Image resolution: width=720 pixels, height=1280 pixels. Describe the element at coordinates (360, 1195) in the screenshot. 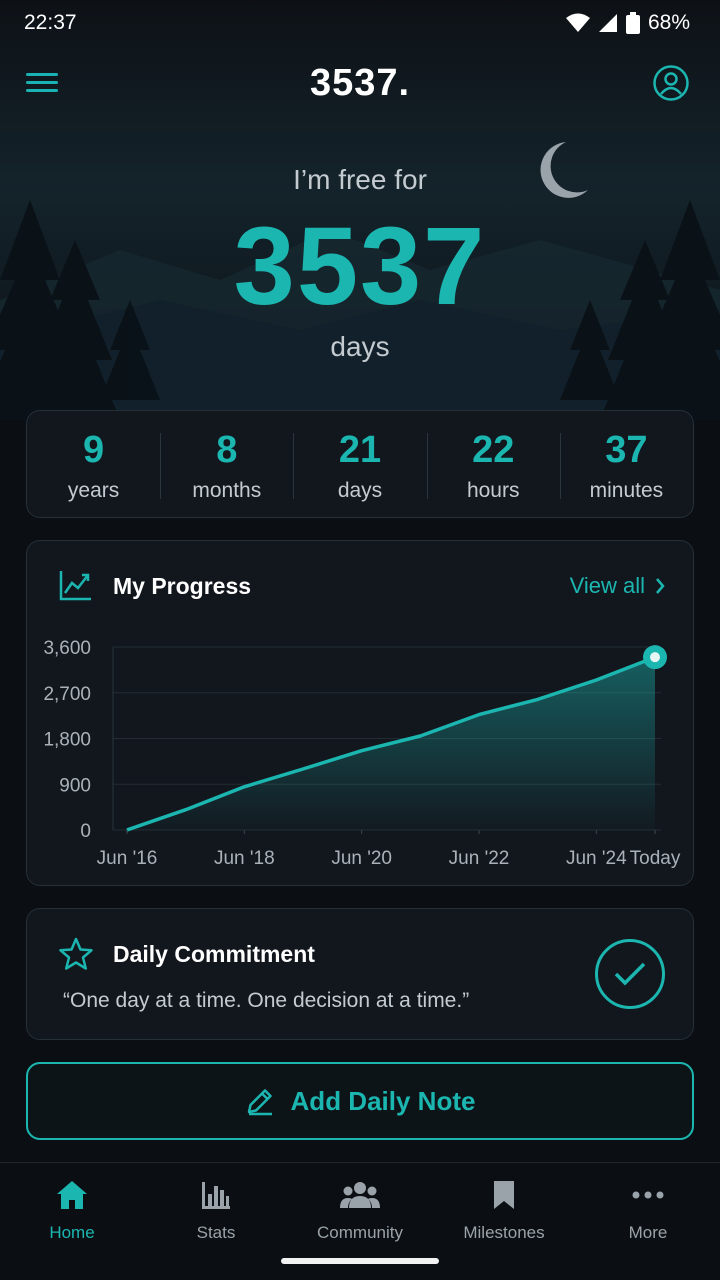

I see `community-icon` at that location.